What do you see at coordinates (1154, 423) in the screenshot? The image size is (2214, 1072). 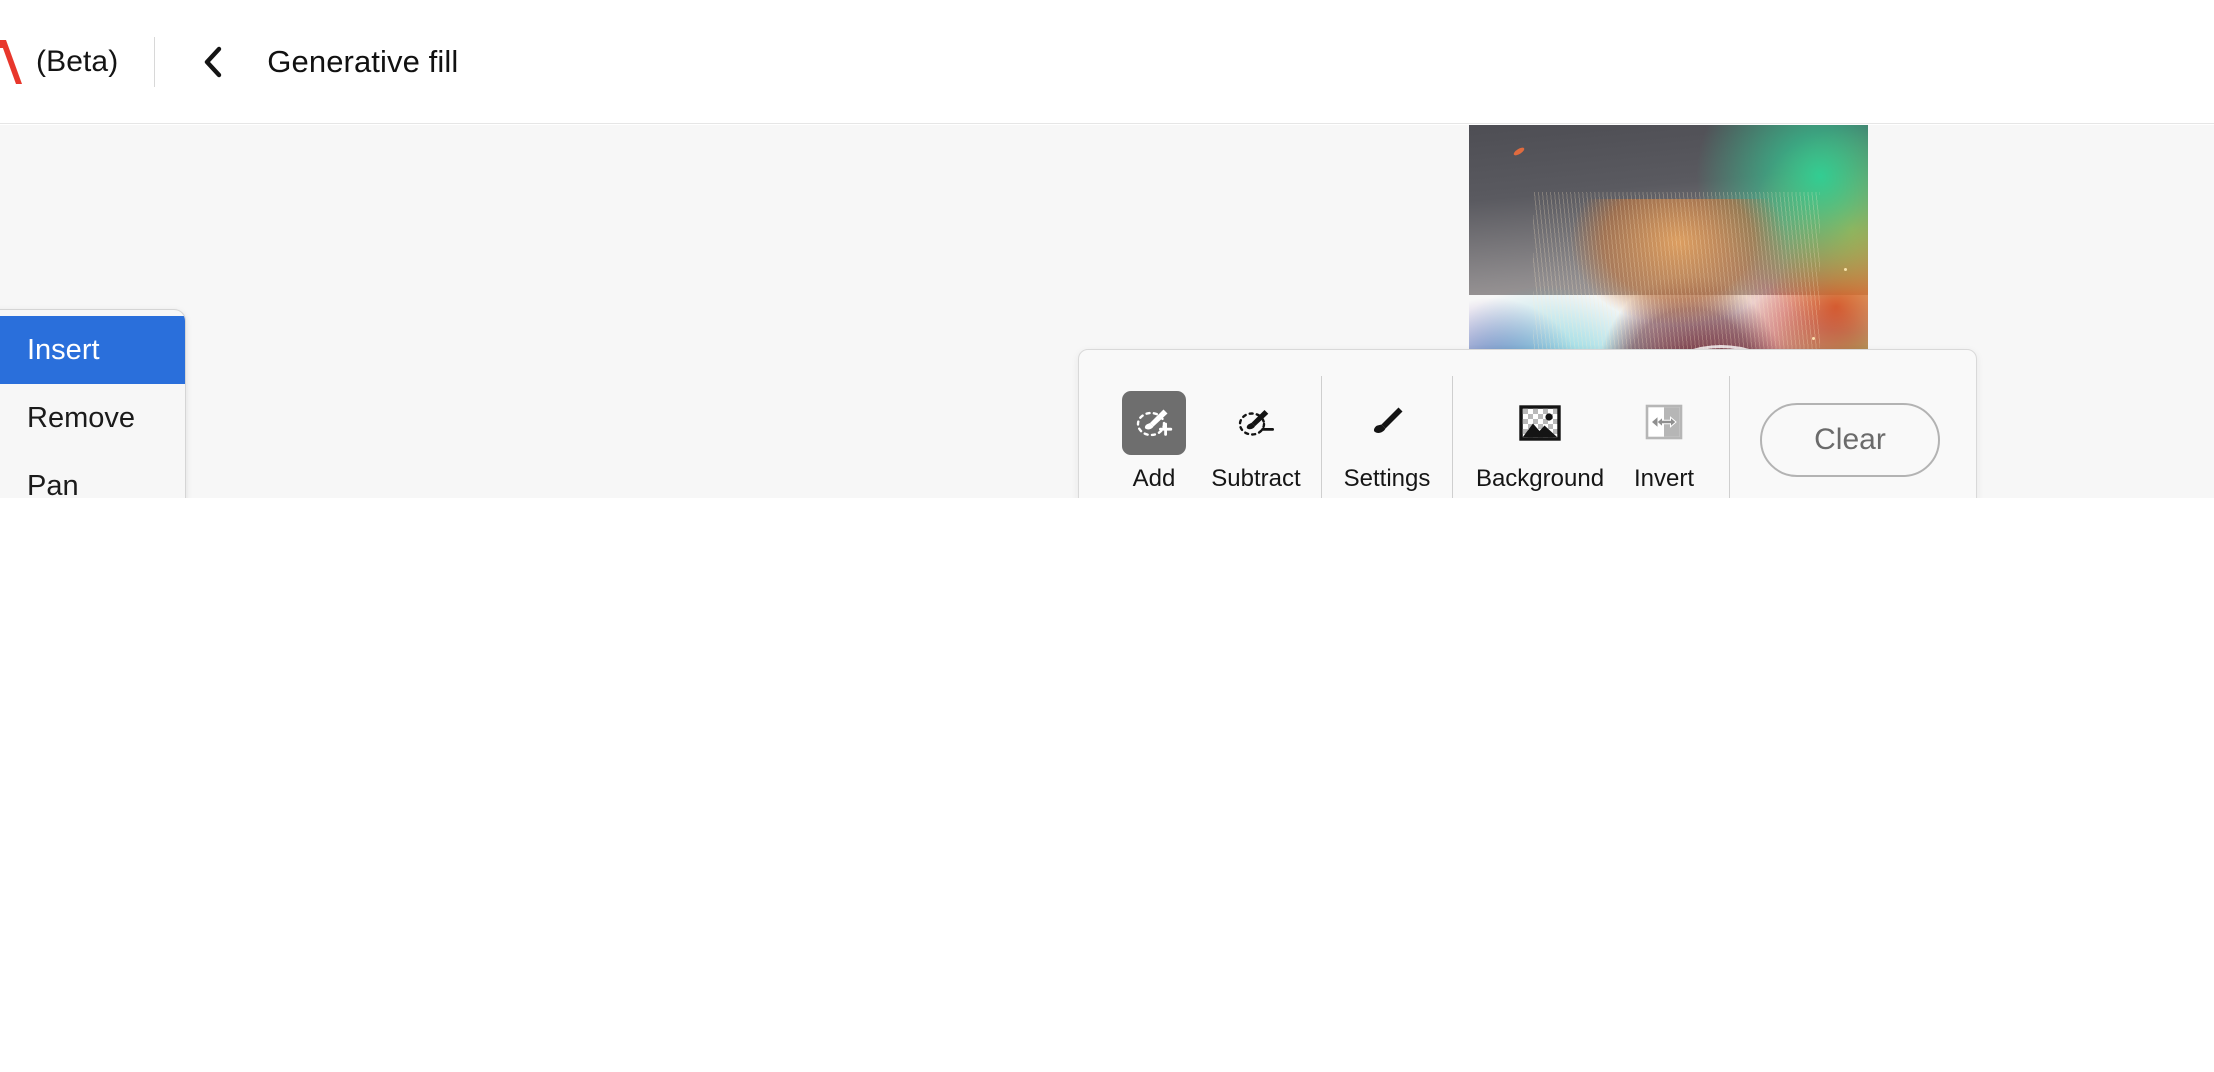 I see `brush-add-icon` at bounding box center [1154, 423].